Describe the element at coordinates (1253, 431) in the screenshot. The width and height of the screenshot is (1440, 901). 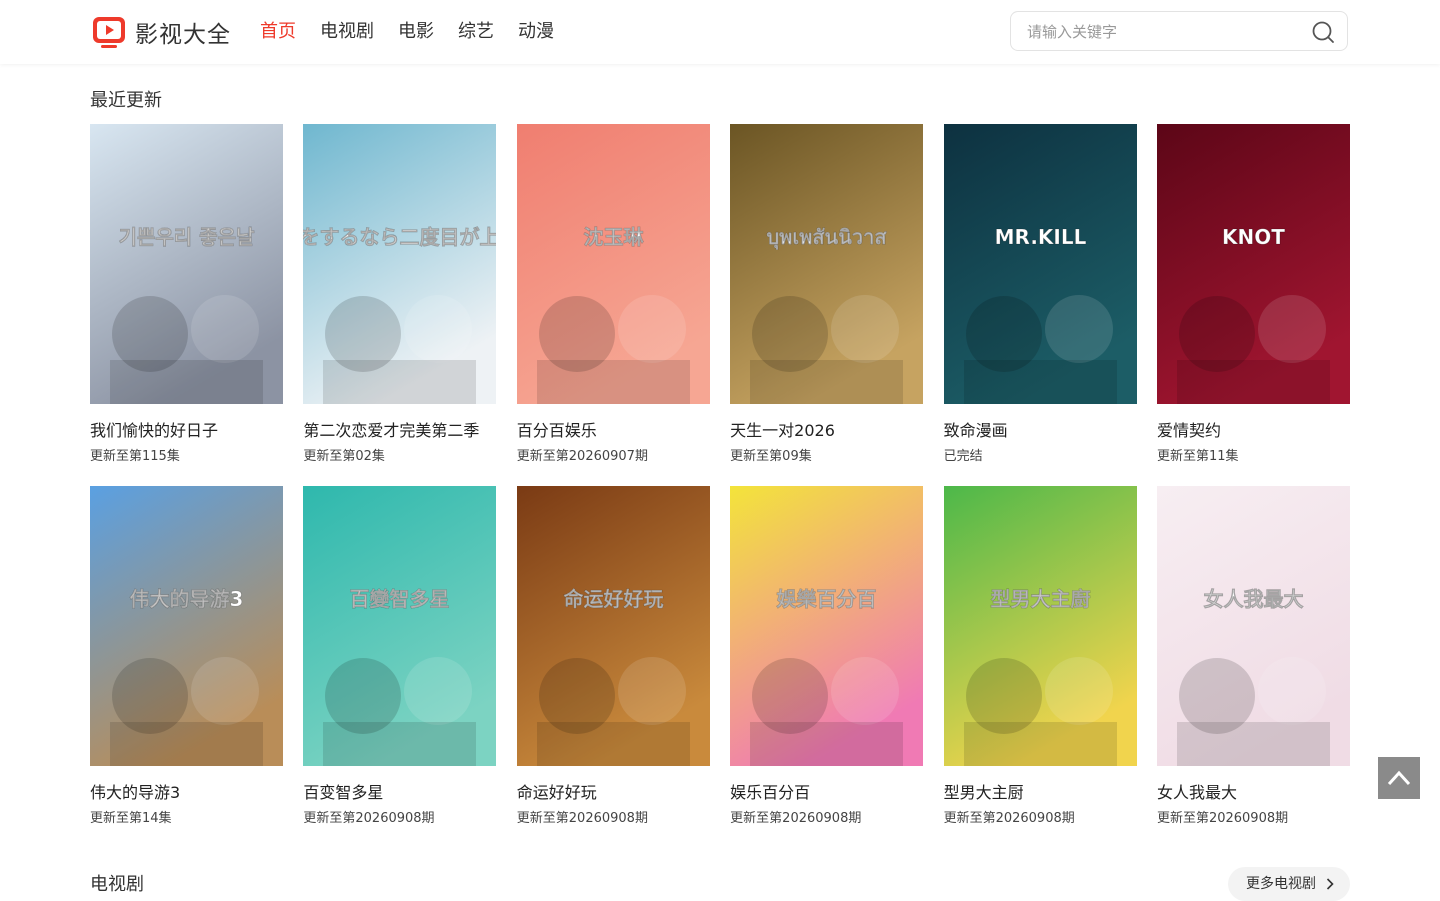
I see `card-title: 爱情契约` at that location.